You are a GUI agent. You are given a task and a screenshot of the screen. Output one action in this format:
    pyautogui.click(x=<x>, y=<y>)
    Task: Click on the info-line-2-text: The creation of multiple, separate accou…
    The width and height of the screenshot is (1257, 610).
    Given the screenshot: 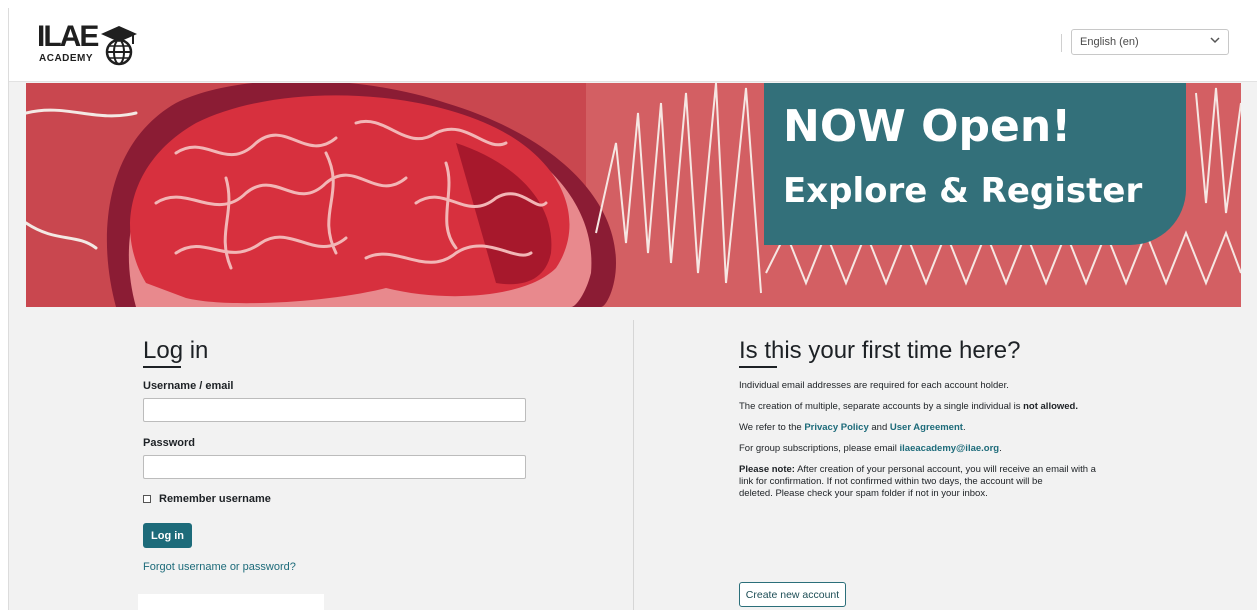 What is the action you would take?
    pyautogui.click(x=881, y=406)
    